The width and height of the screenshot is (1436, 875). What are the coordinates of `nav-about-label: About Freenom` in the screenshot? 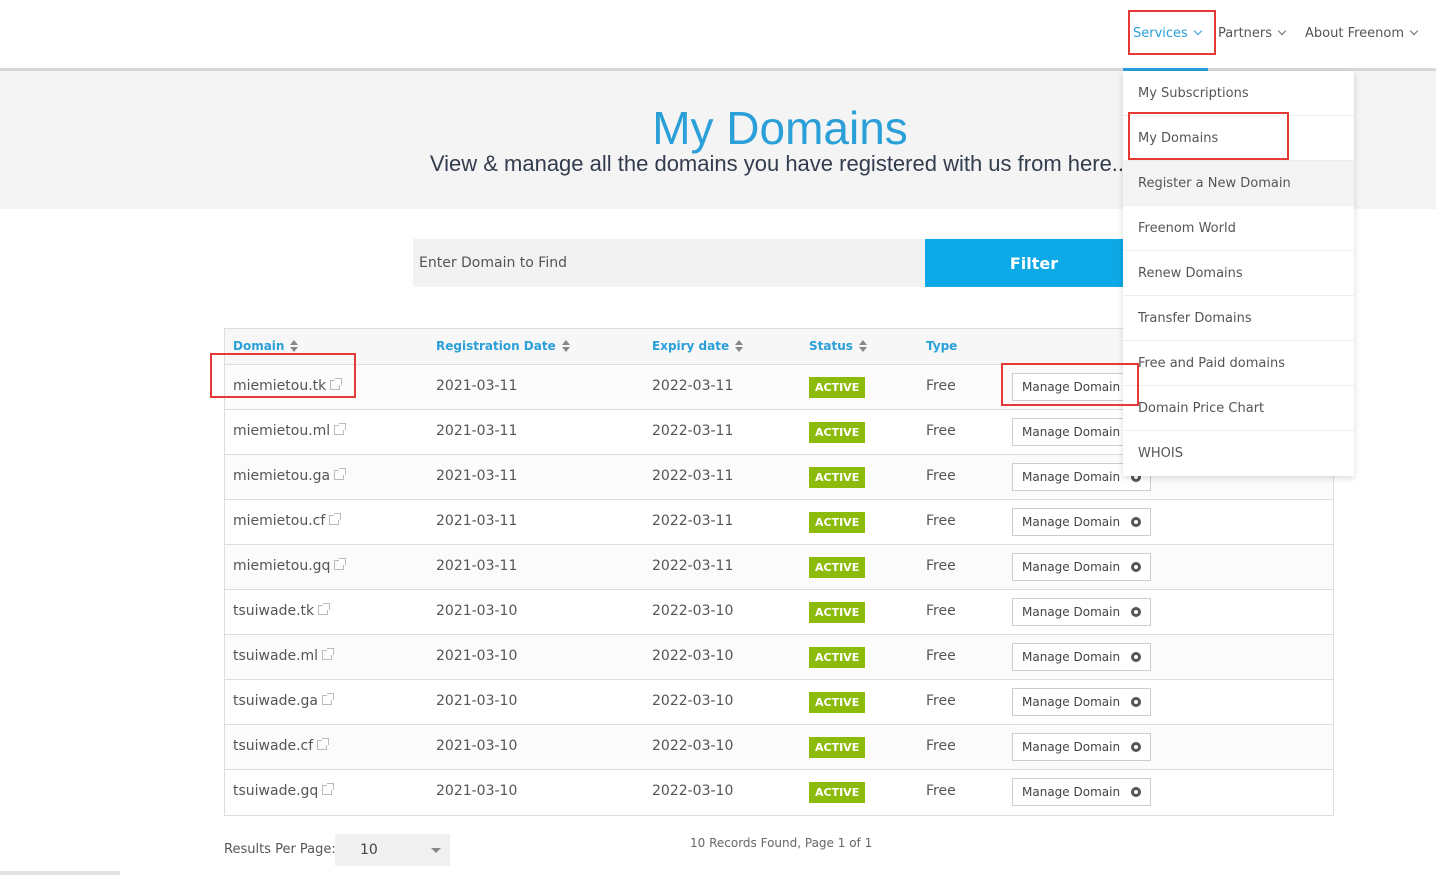 It's located at (1355, 33).